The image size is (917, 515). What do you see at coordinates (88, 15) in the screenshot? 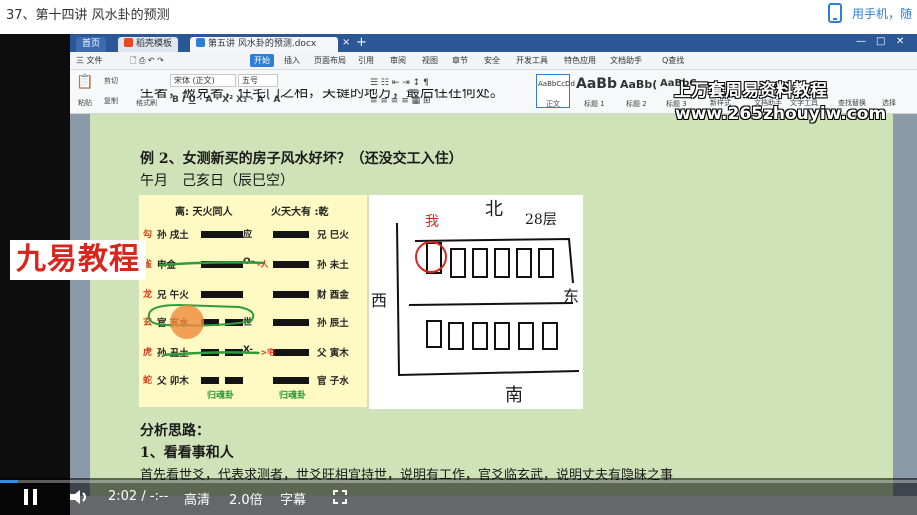
I see `page-title: 37、第十四讲 风水卦的预测` at bounding box center [88, 15].